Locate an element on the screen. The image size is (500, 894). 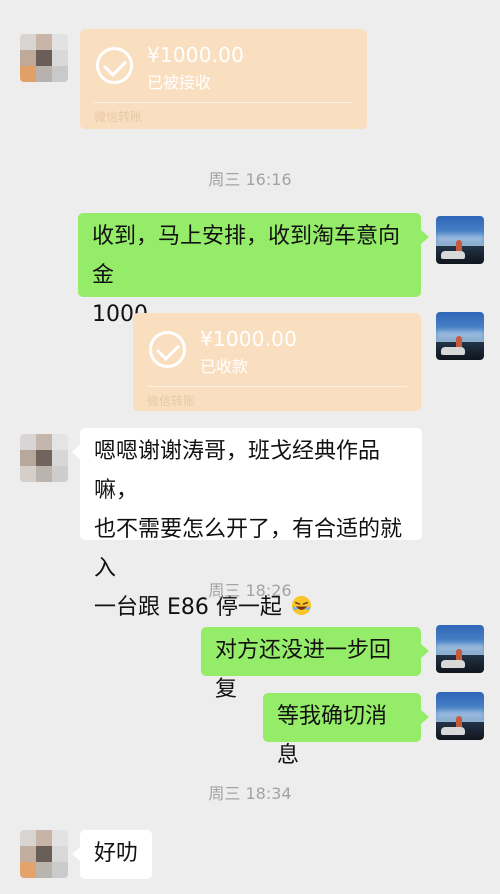
sent-message-bubble: 等我确切消息 is located at coordinates (346, 730).